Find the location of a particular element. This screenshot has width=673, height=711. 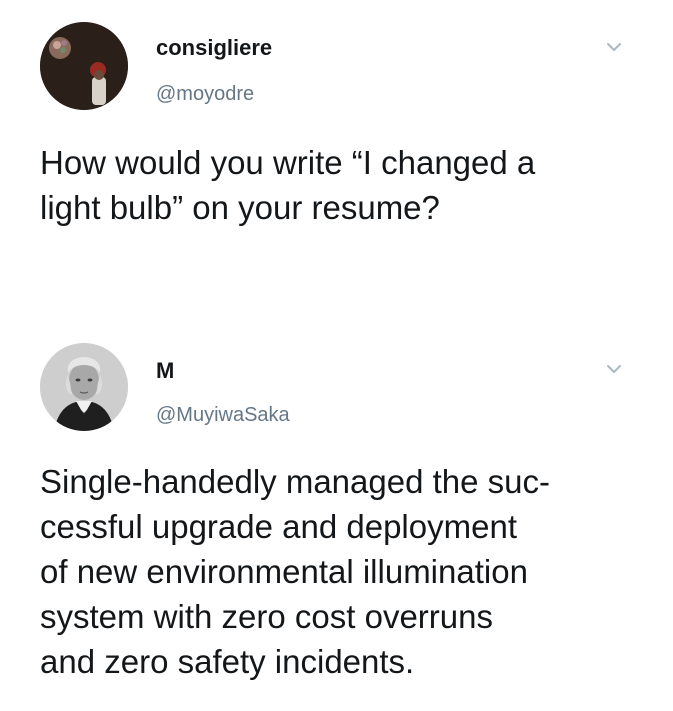

user-handle: @moyodre is located at coordinates (205, 94).